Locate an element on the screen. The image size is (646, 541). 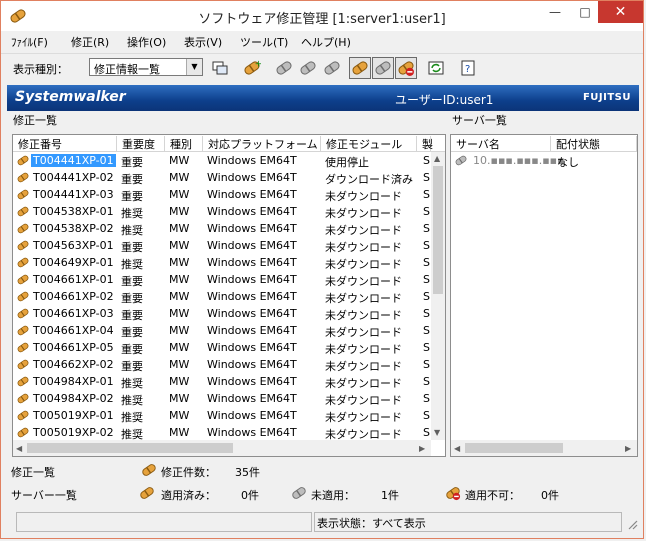
patch-list-hscroll-thumb is located at coordinates (130, 448).